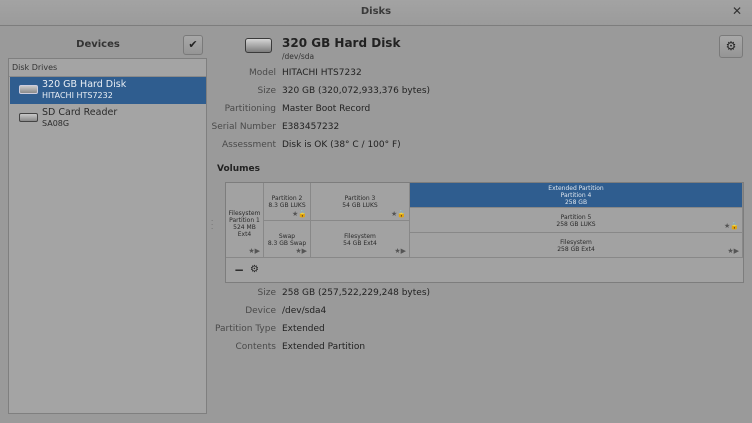 The width and height of the screenshot is (752, 423). Describe the element at coordinates (303, 329) in the screenshot. I see `partition-type-value: Extended` at that location.